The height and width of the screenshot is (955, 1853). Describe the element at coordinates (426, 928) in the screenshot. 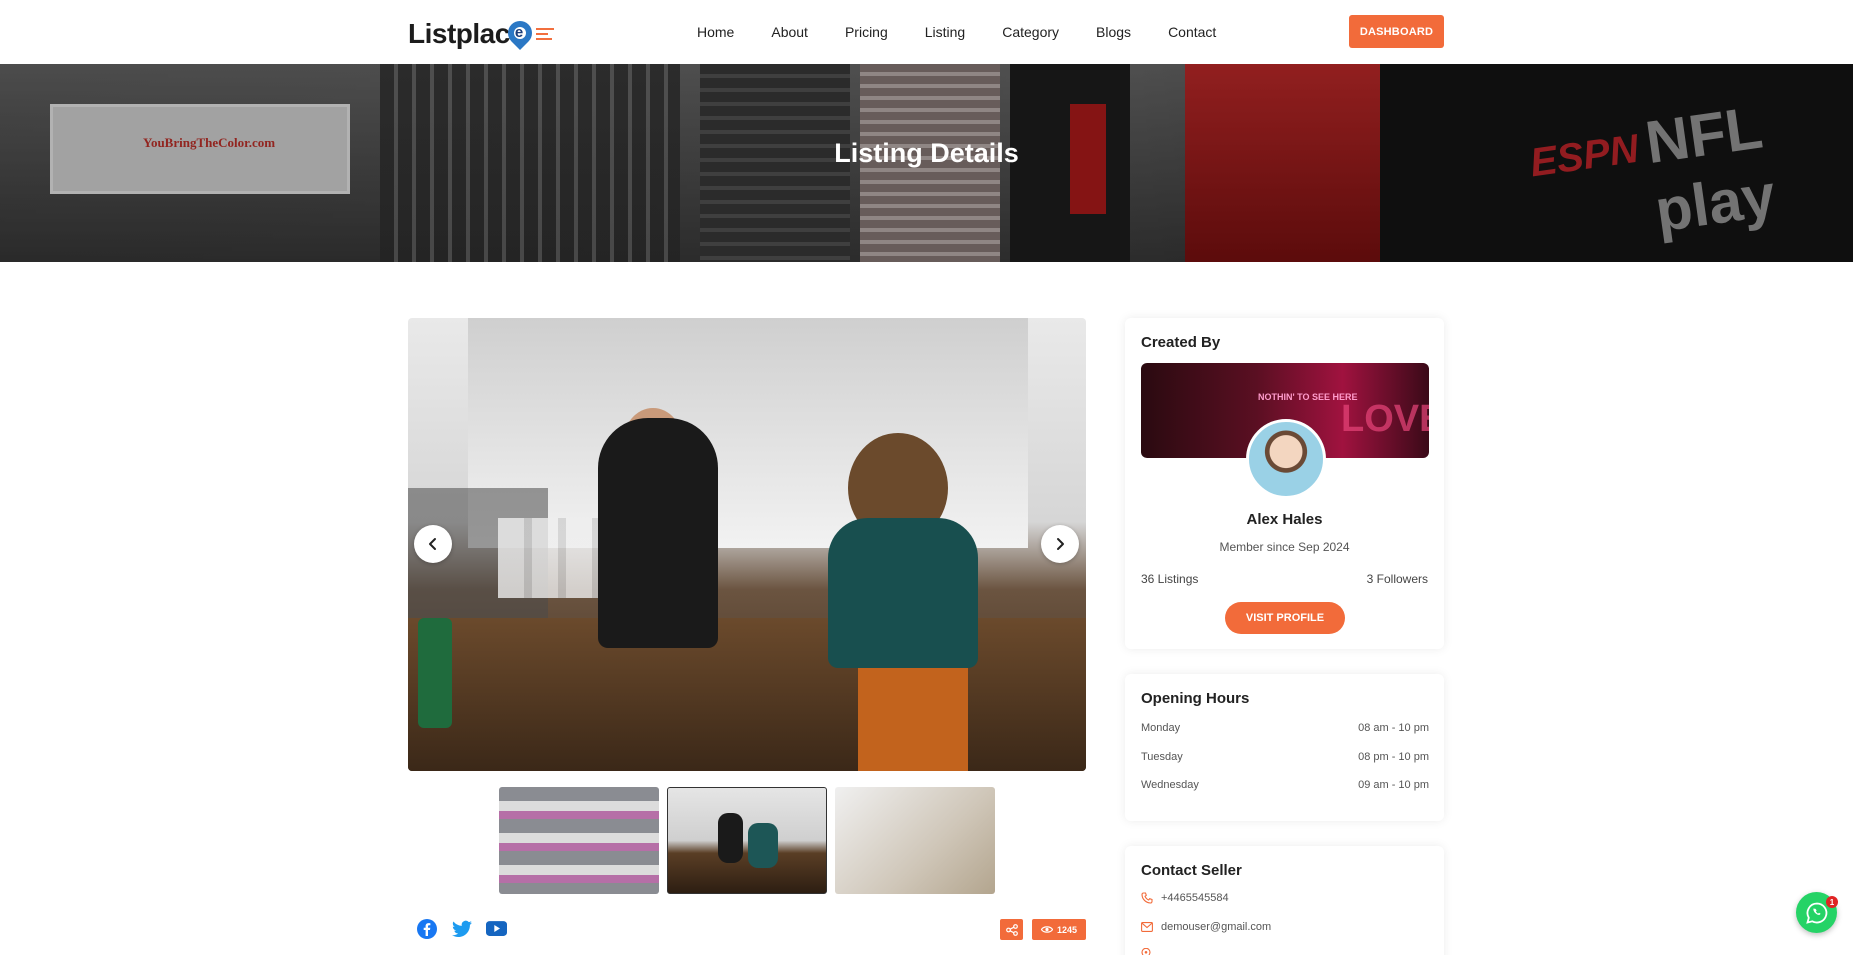

I see `facebook-icon` at that location.